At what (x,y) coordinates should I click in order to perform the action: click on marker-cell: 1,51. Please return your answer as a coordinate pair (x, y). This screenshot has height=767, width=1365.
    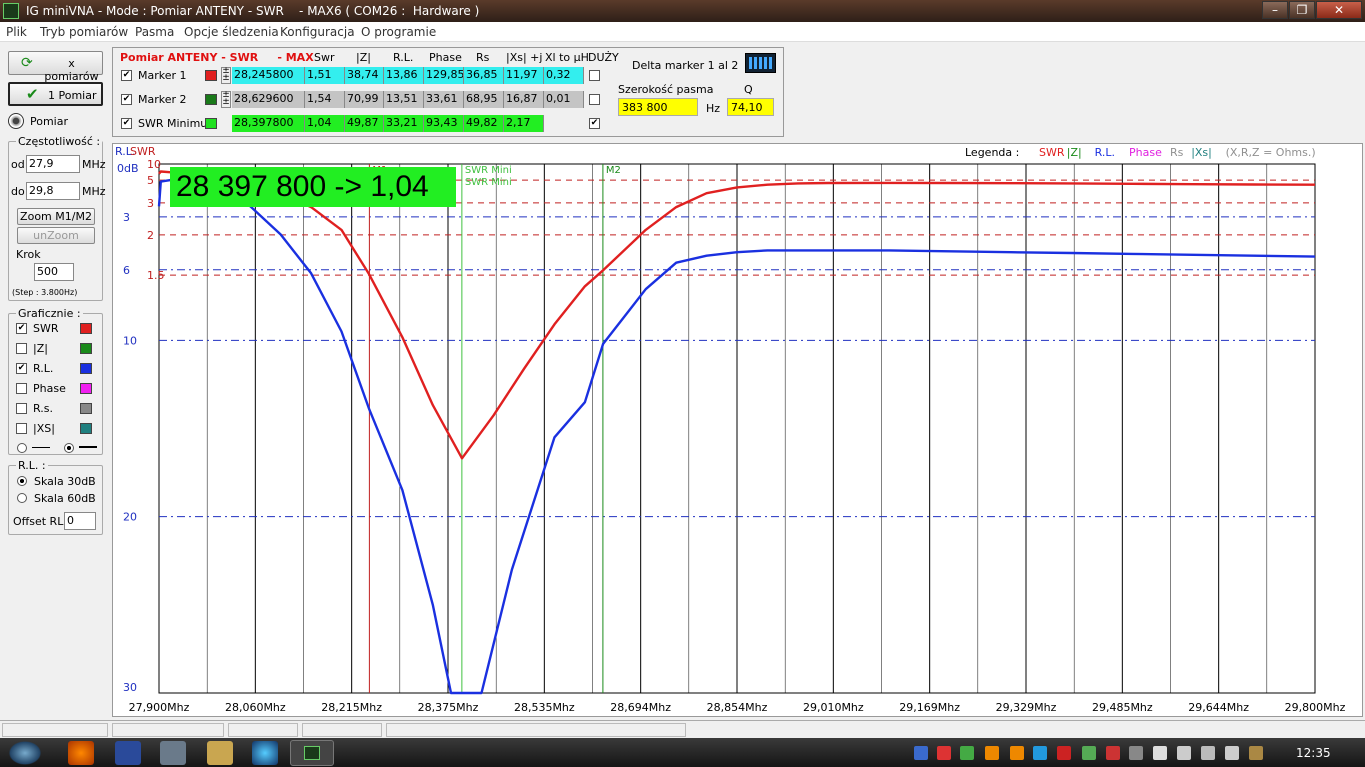
    Looking at the image, I should click on (325, 75).